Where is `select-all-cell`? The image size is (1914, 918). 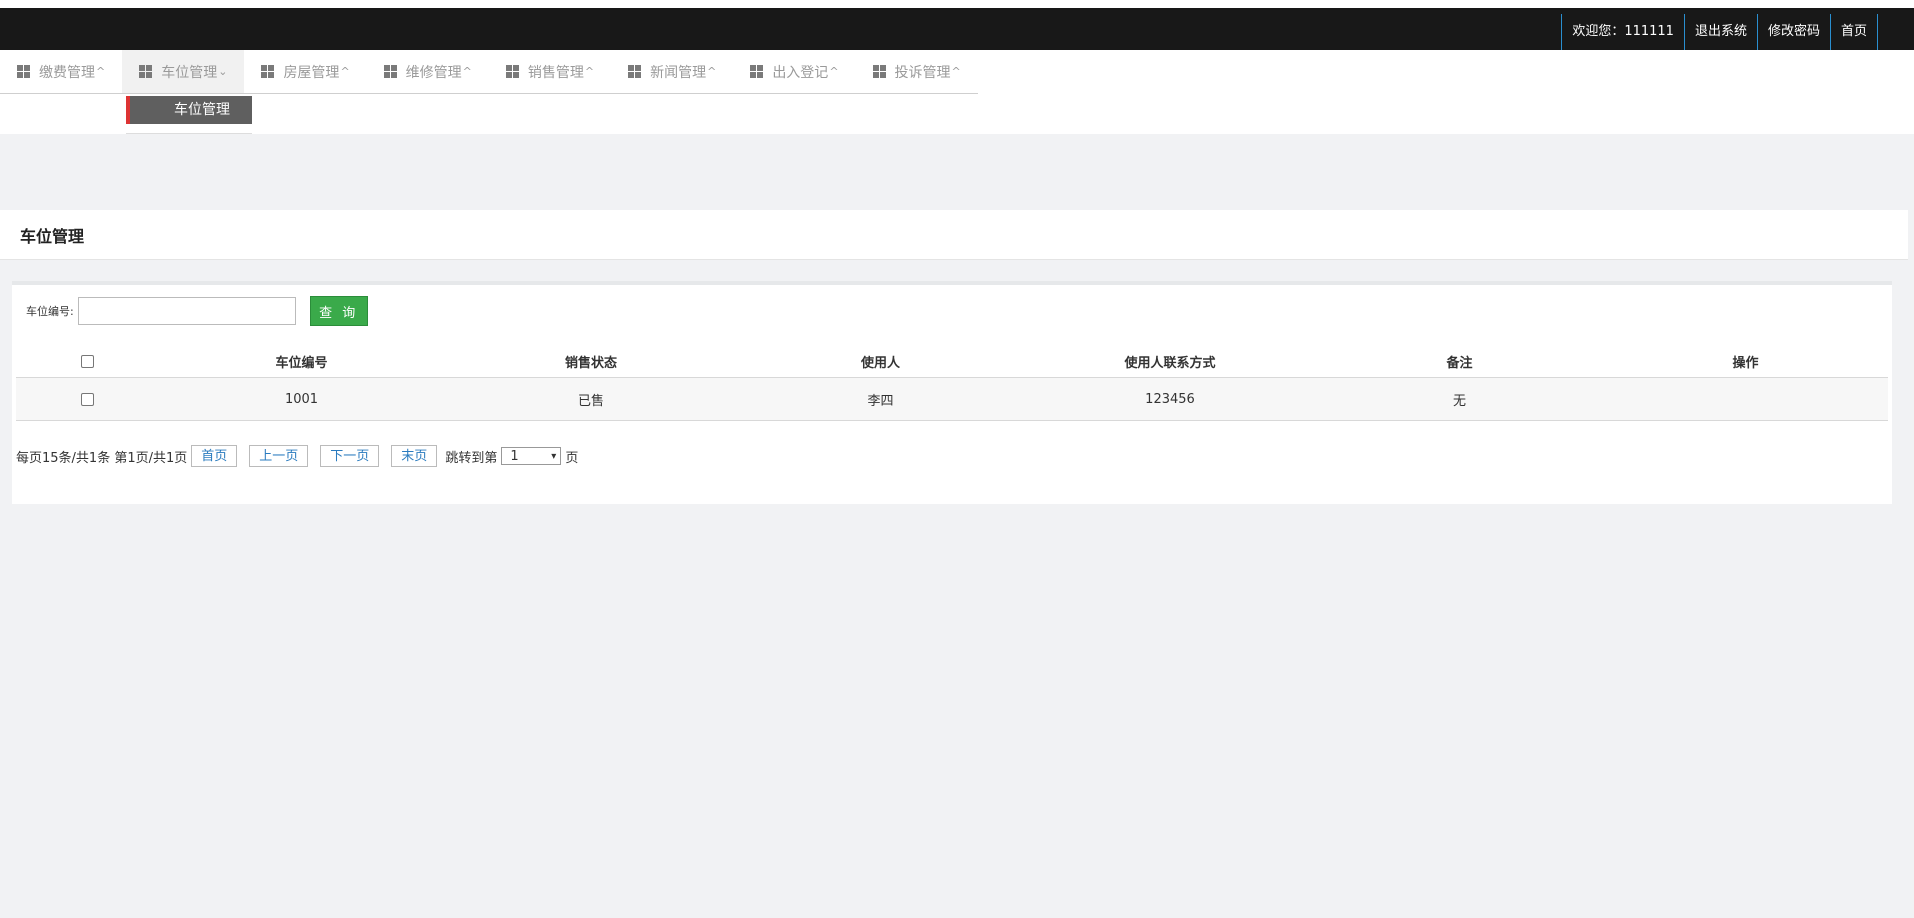 select-all-cell is located at coordinates (87, 361).